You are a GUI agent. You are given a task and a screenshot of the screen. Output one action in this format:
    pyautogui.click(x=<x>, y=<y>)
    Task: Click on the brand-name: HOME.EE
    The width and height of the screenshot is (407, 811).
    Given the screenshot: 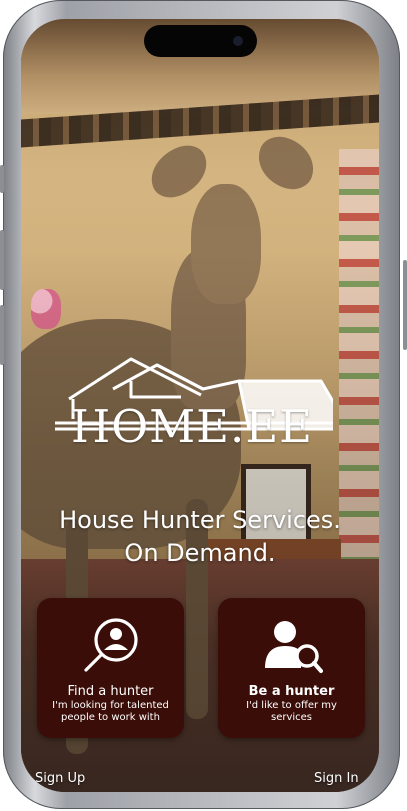 What is the action you would take?
    pyautogui.click(x=192, y=426)
    